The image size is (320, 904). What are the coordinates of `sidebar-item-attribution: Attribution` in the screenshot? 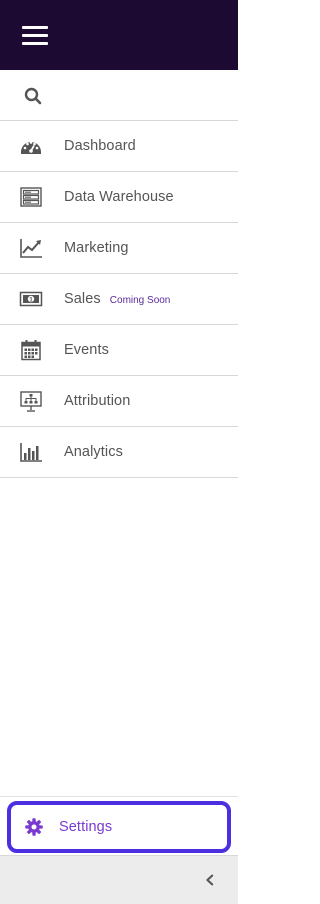 It's located at (119, 401).